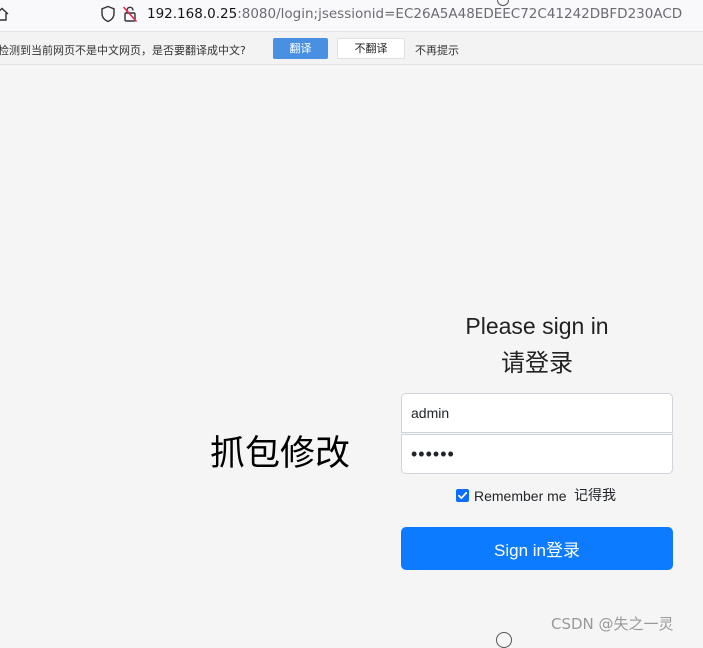 Image resolution: width=703 pixels, height=648 pixels. I want to click on remember-checkbox, so click(462, 495).